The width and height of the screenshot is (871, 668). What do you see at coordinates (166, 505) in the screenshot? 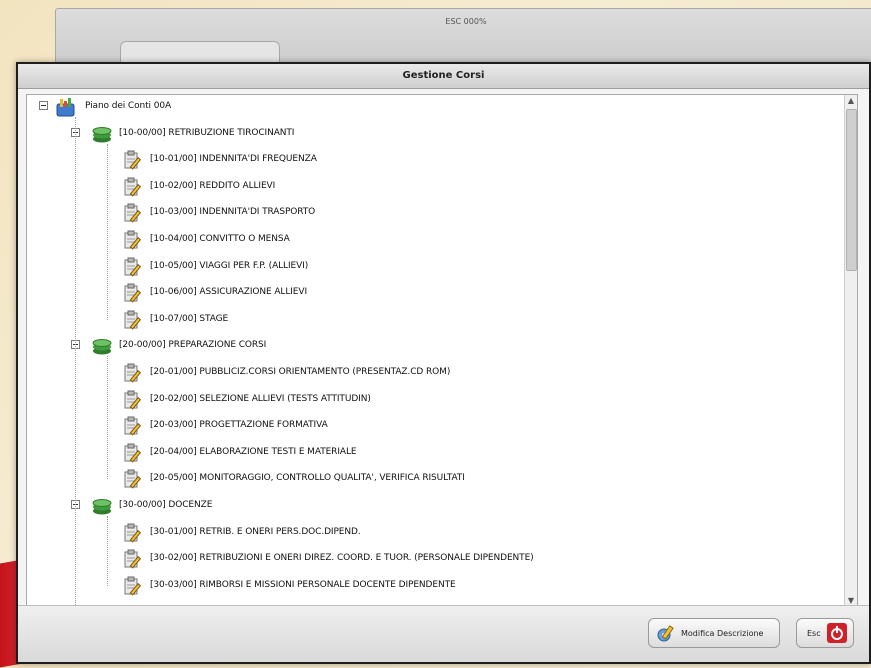
I see `tree-node-label: [30-00/00] DOCENZE` at bounding box center [166, 505].